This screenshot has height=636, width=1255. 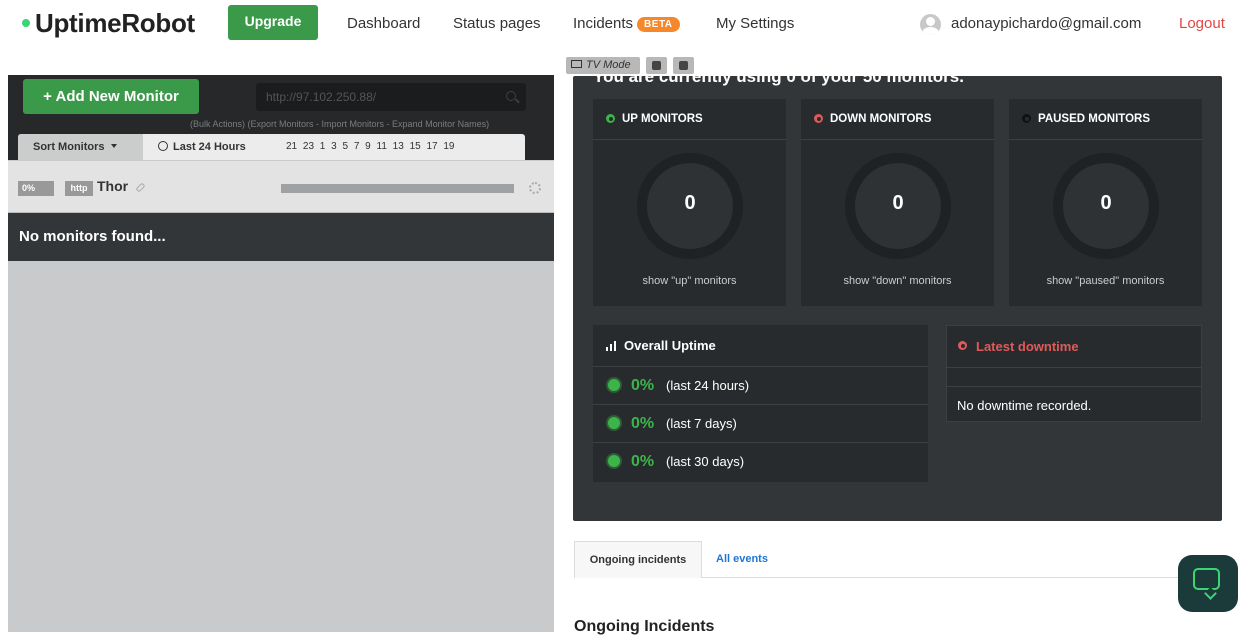 I want to click on twitter-icon, so click(x=656, y=65).